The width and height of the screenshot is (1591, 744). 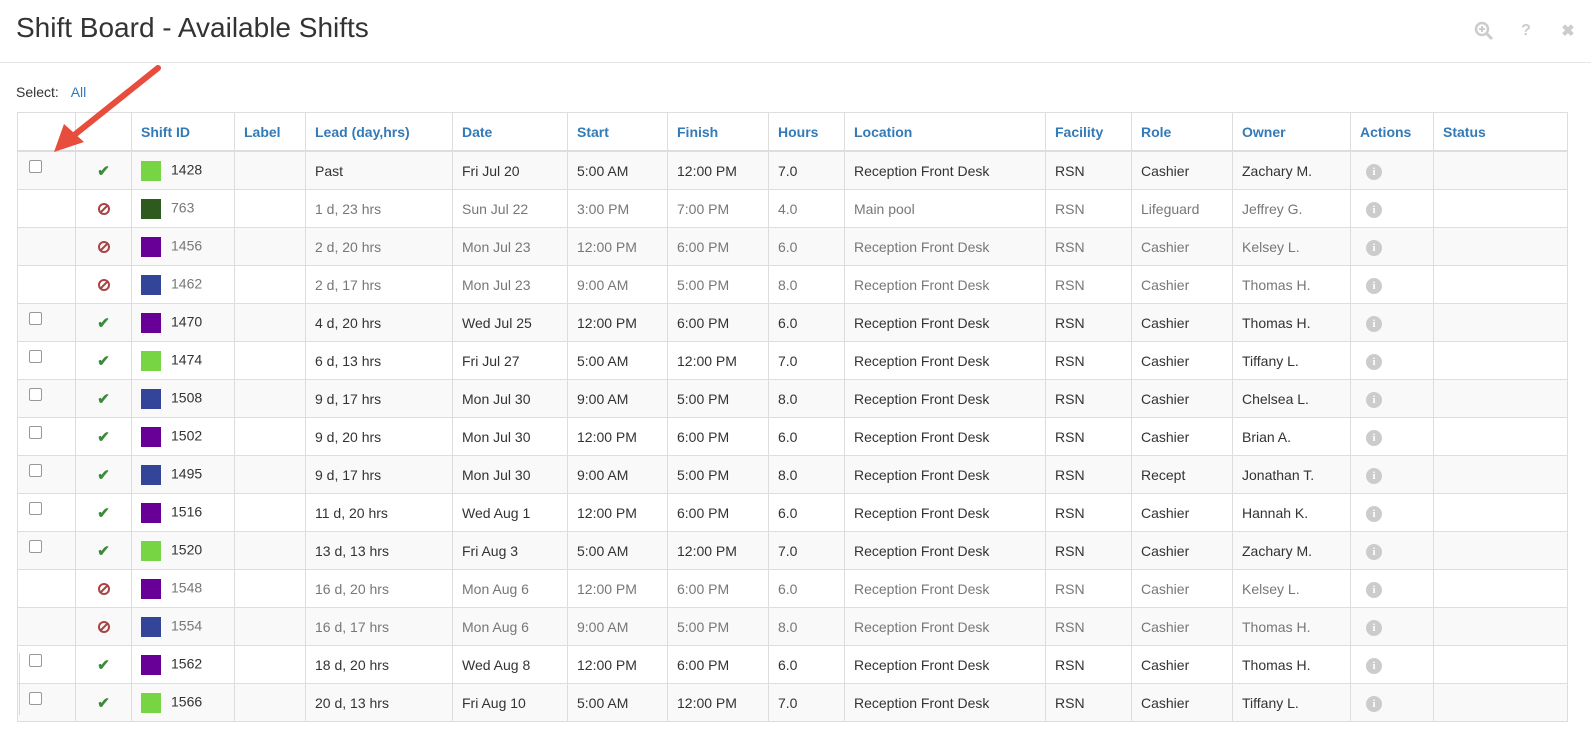 What do you see at coordinates (795, 31) in the screenshot?
I see `dialog-header: Shift Board - Available Shifts ? ✖` at bounding box center [795, 31].